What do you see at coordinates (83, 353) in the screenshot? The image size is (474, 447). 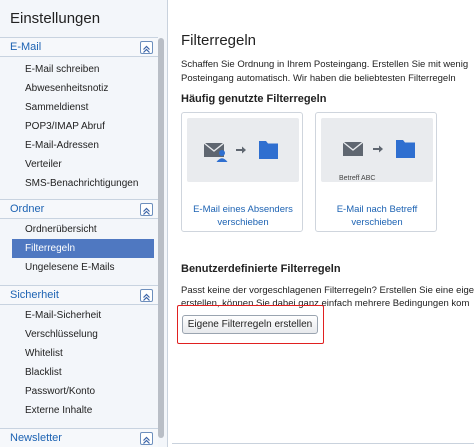 I see `sidebar-item-whitelist: Whitelist` at bounding box center [83, 353].